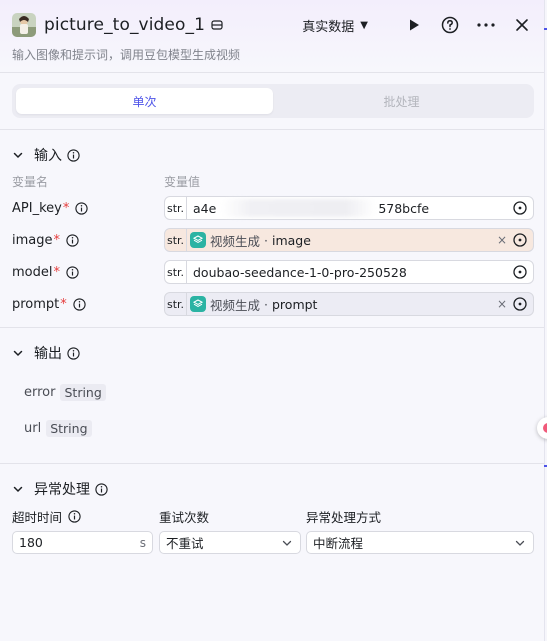  I want to click on data-mode-label: 真实数据, so click(328, 27).